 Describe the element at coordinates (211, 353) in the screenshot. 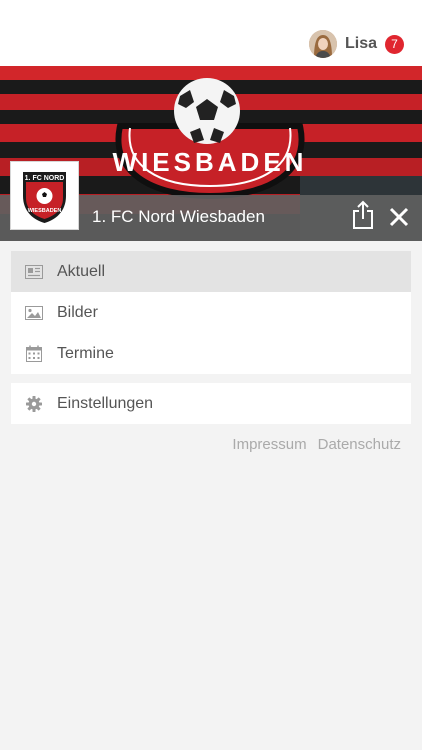

I see `menu-item-termine: Termine` at that location.